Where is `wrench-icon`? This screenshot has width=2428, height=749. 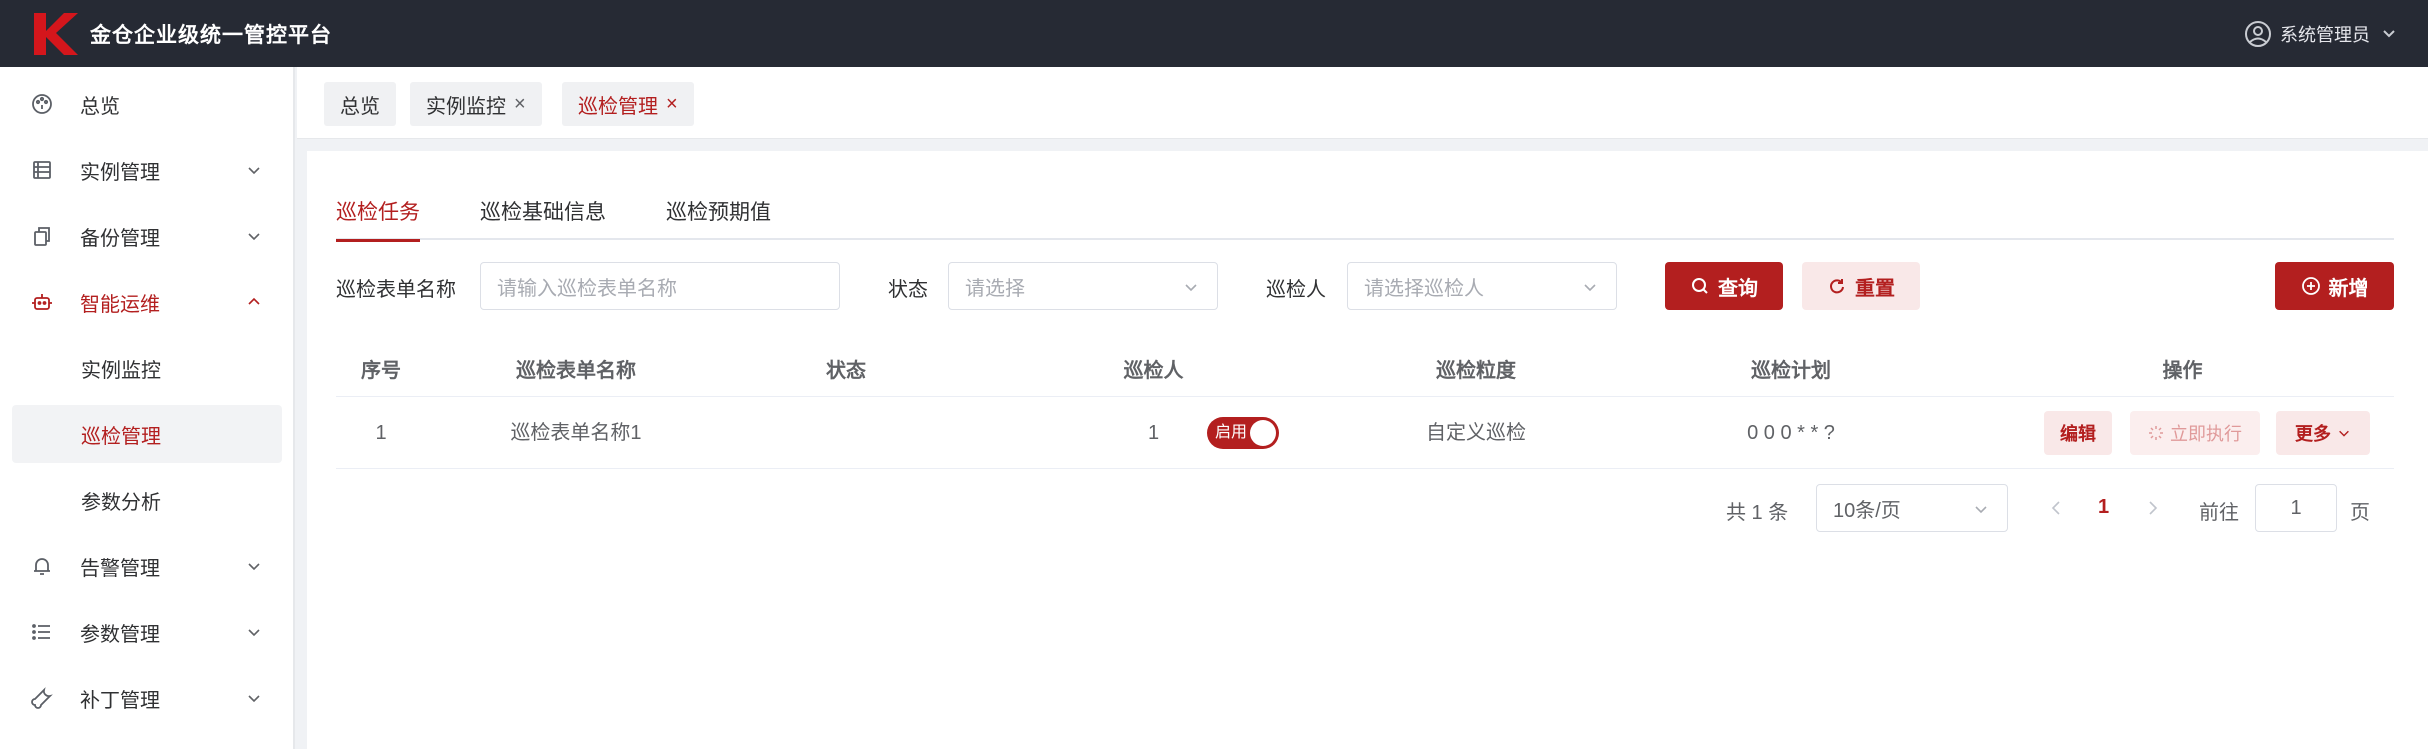 wrench-icon is located at coordinates (42, 698).